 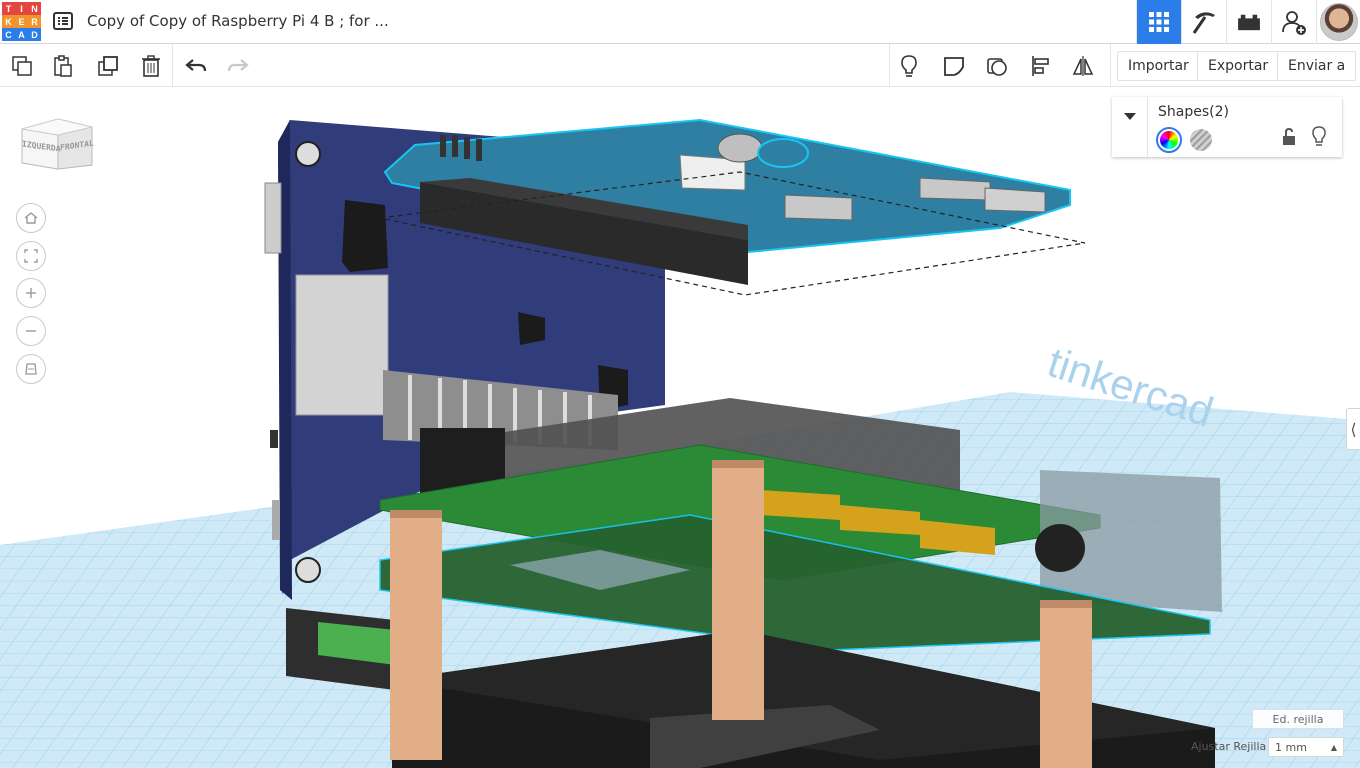 I want to click on user-avatar, so click(x=1338, y=22).